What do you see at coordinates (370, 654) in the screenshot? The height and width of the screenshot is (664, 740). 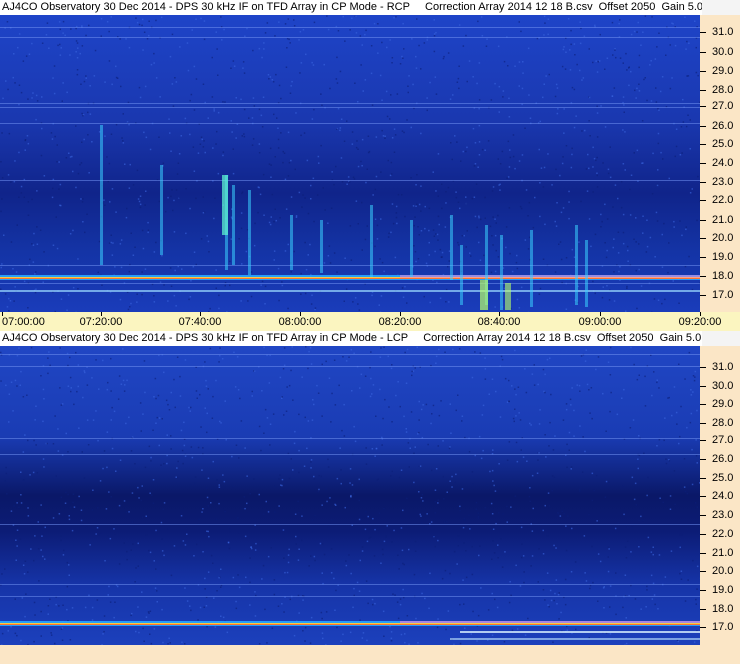 I see `bottom-strip` at bounding box center [370, 654].